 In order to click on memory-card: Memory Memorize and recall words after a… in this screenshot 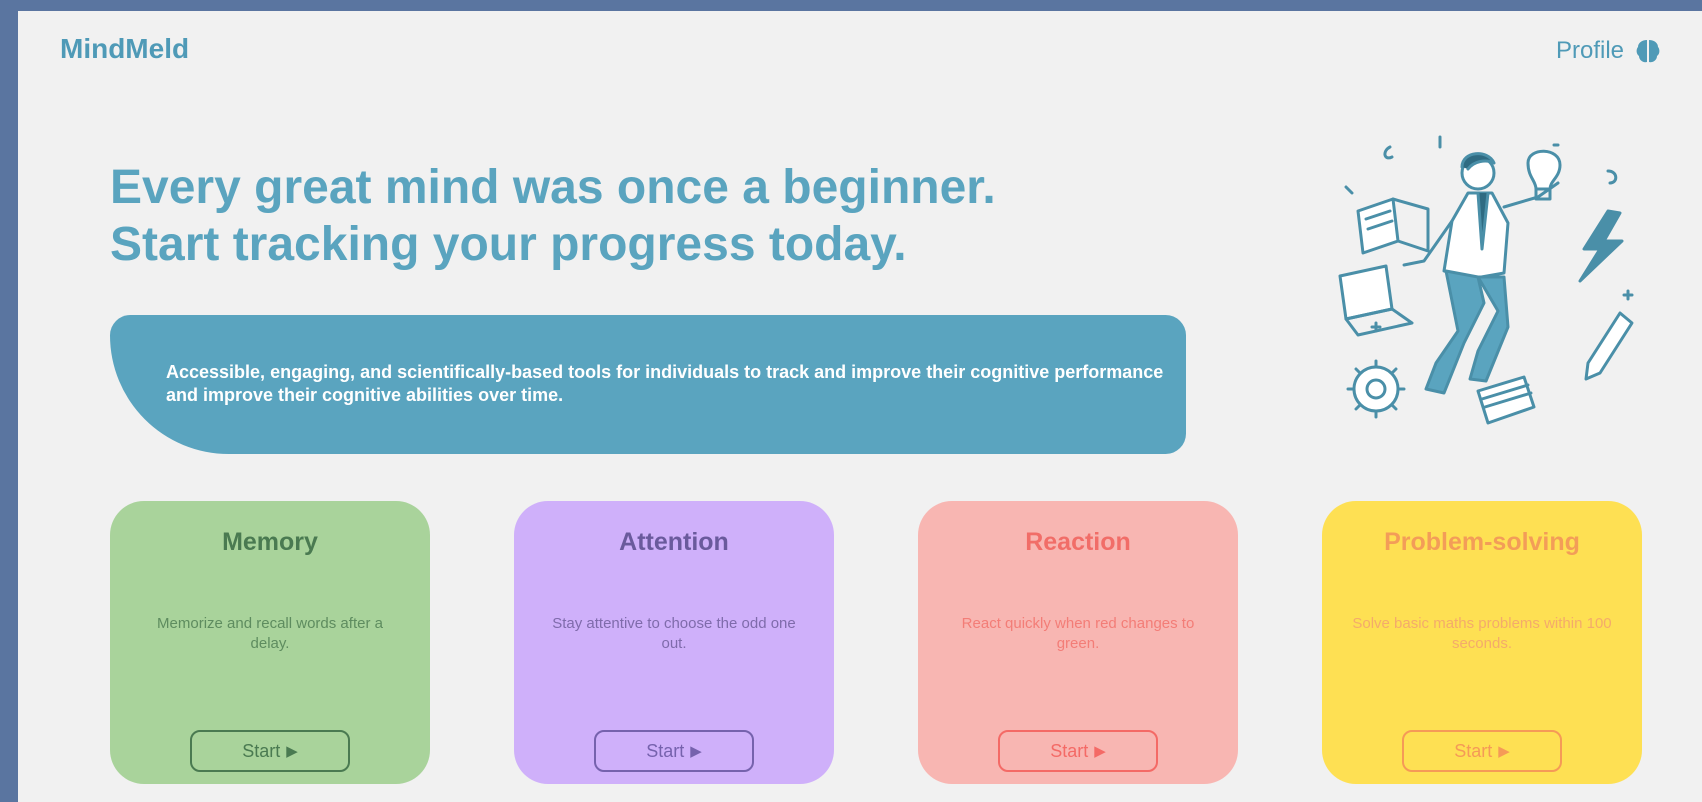, I will do `click(270, 642)`.